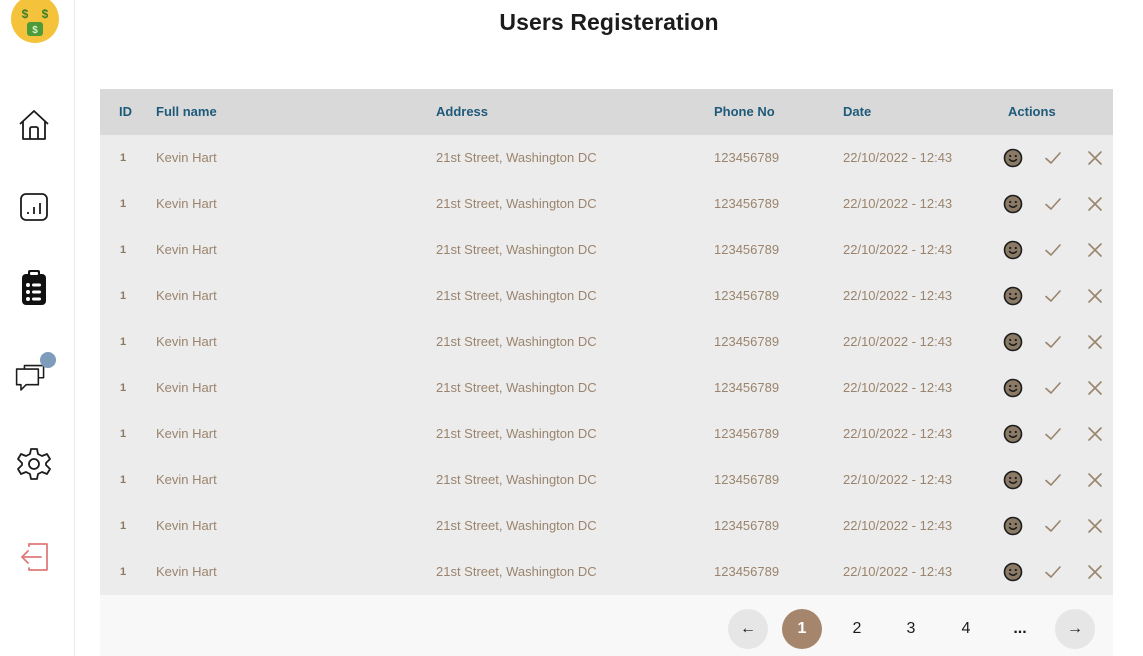 The image size is (1143, 656). I want to click on sidebar-item-registrations, so click(34, 288).